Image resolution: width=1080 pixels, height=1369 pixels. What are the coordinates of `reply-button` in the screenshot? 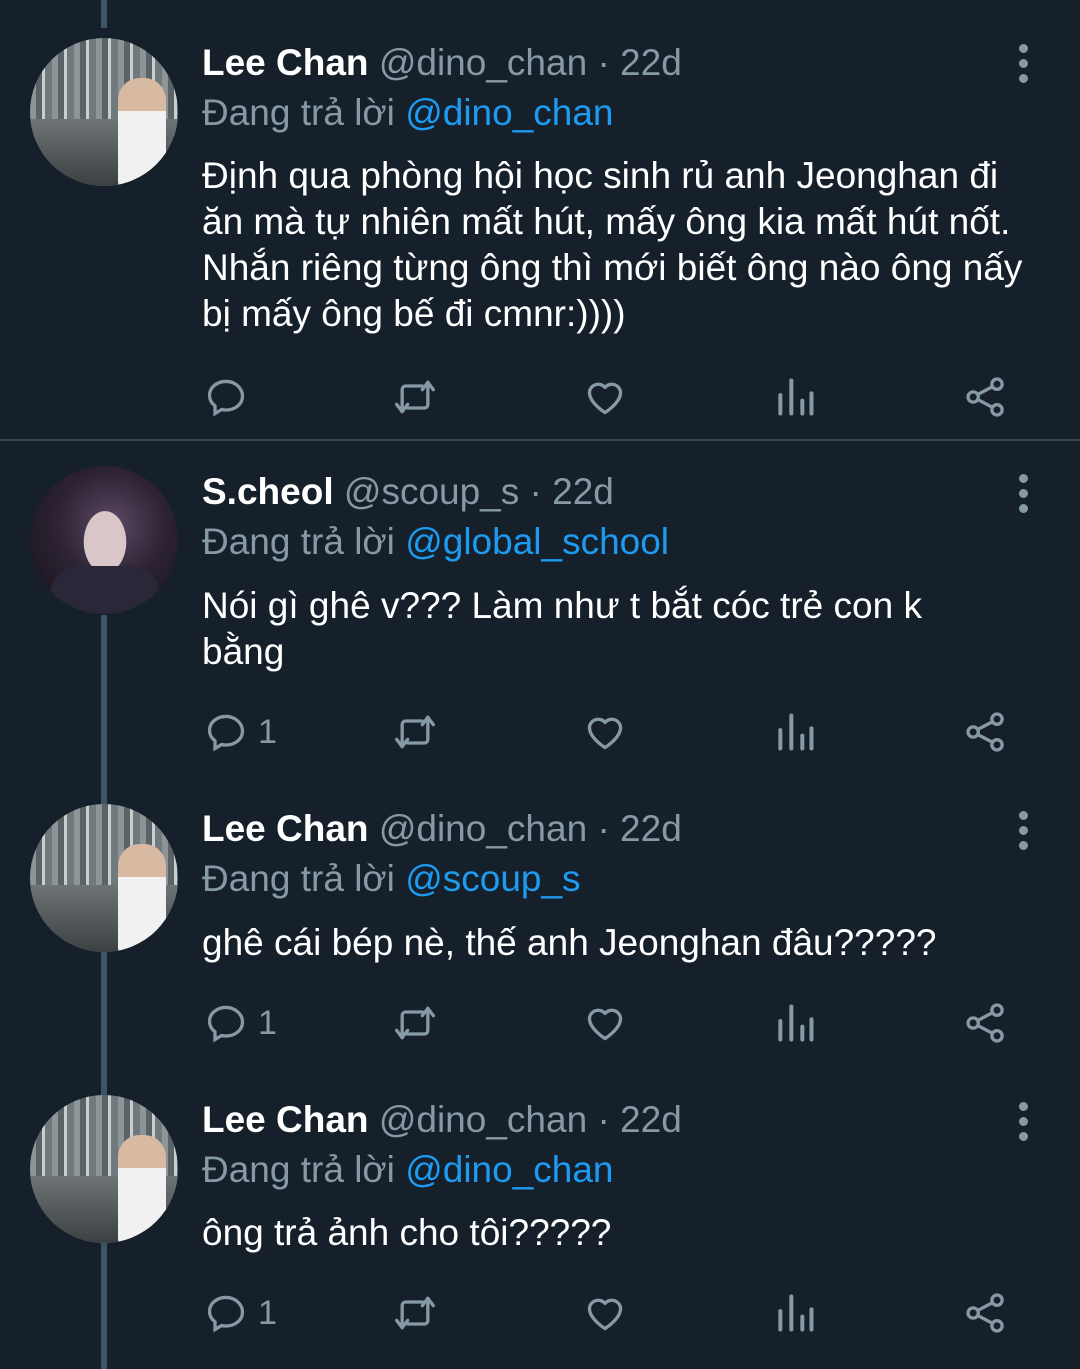 It's located at (231, 397).